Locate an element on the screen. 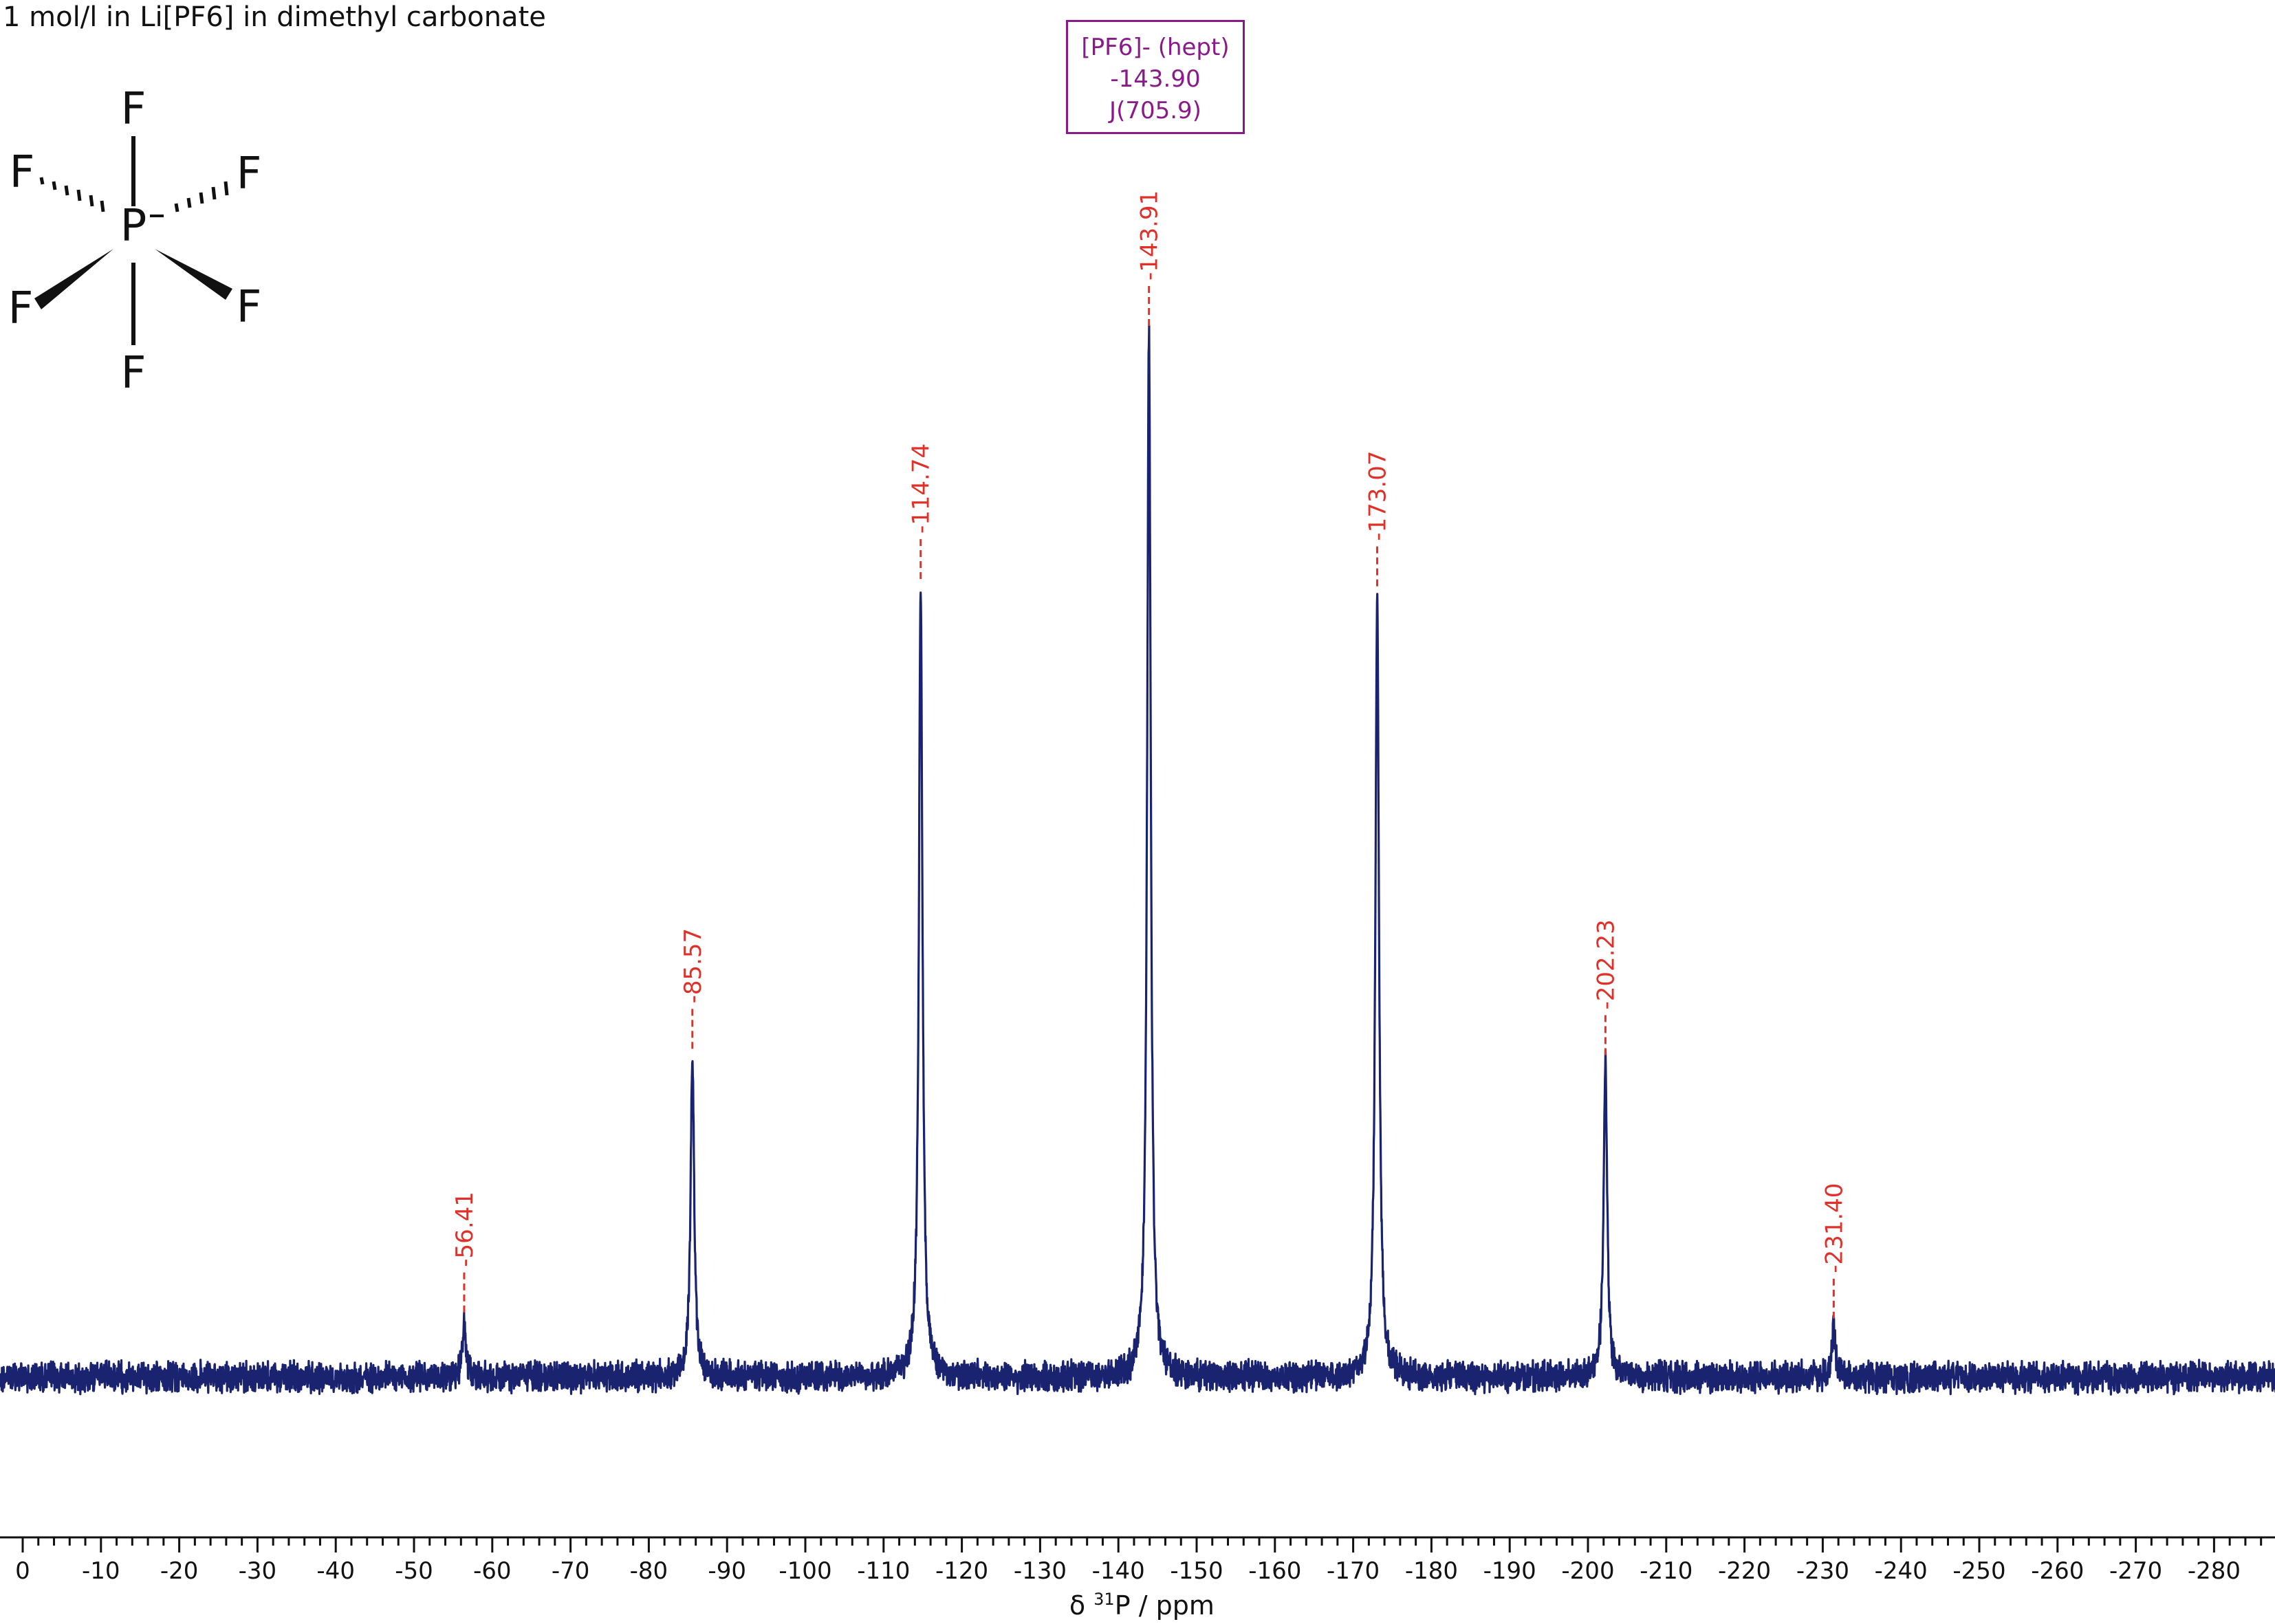 The image size is (2275, 1624). x-tick-label: -40 is located at coordinates (335, 1571).